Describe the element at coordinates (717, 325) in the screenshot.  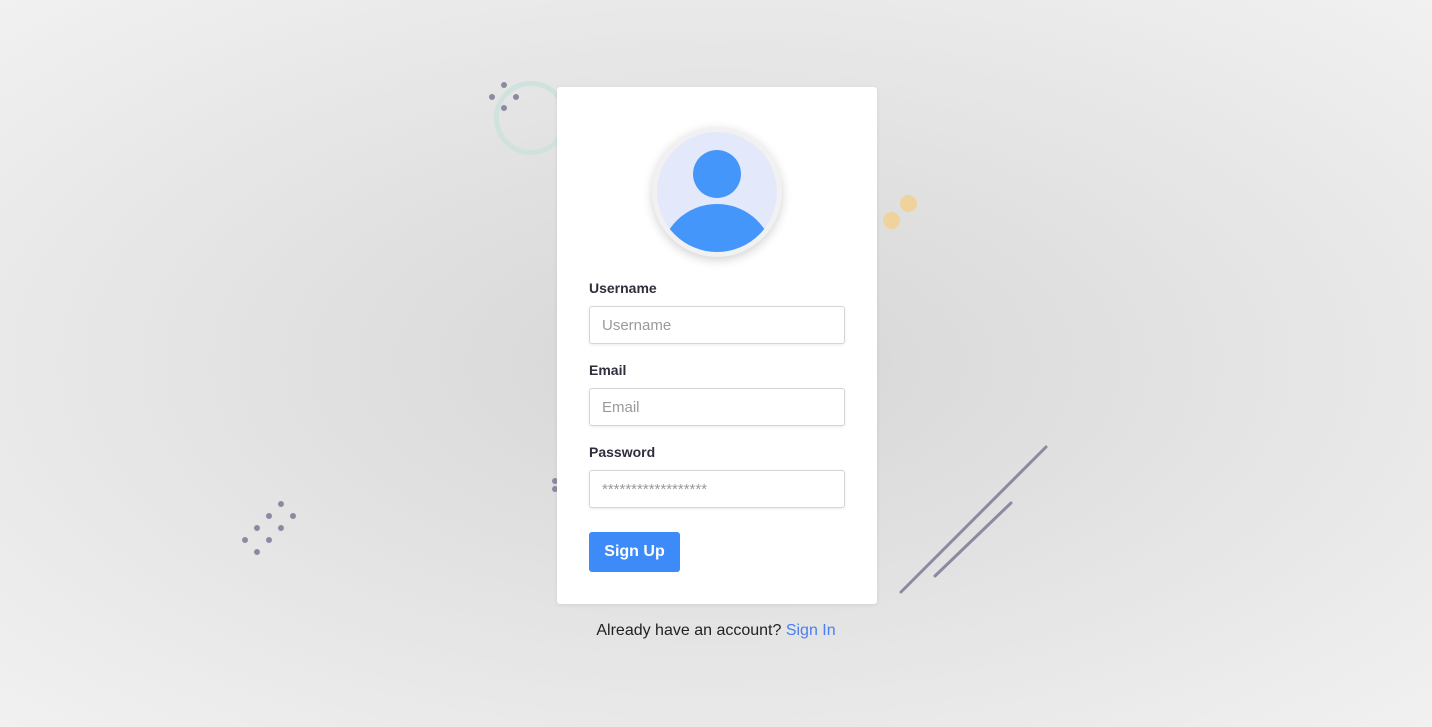
I see `username-input` at that location.